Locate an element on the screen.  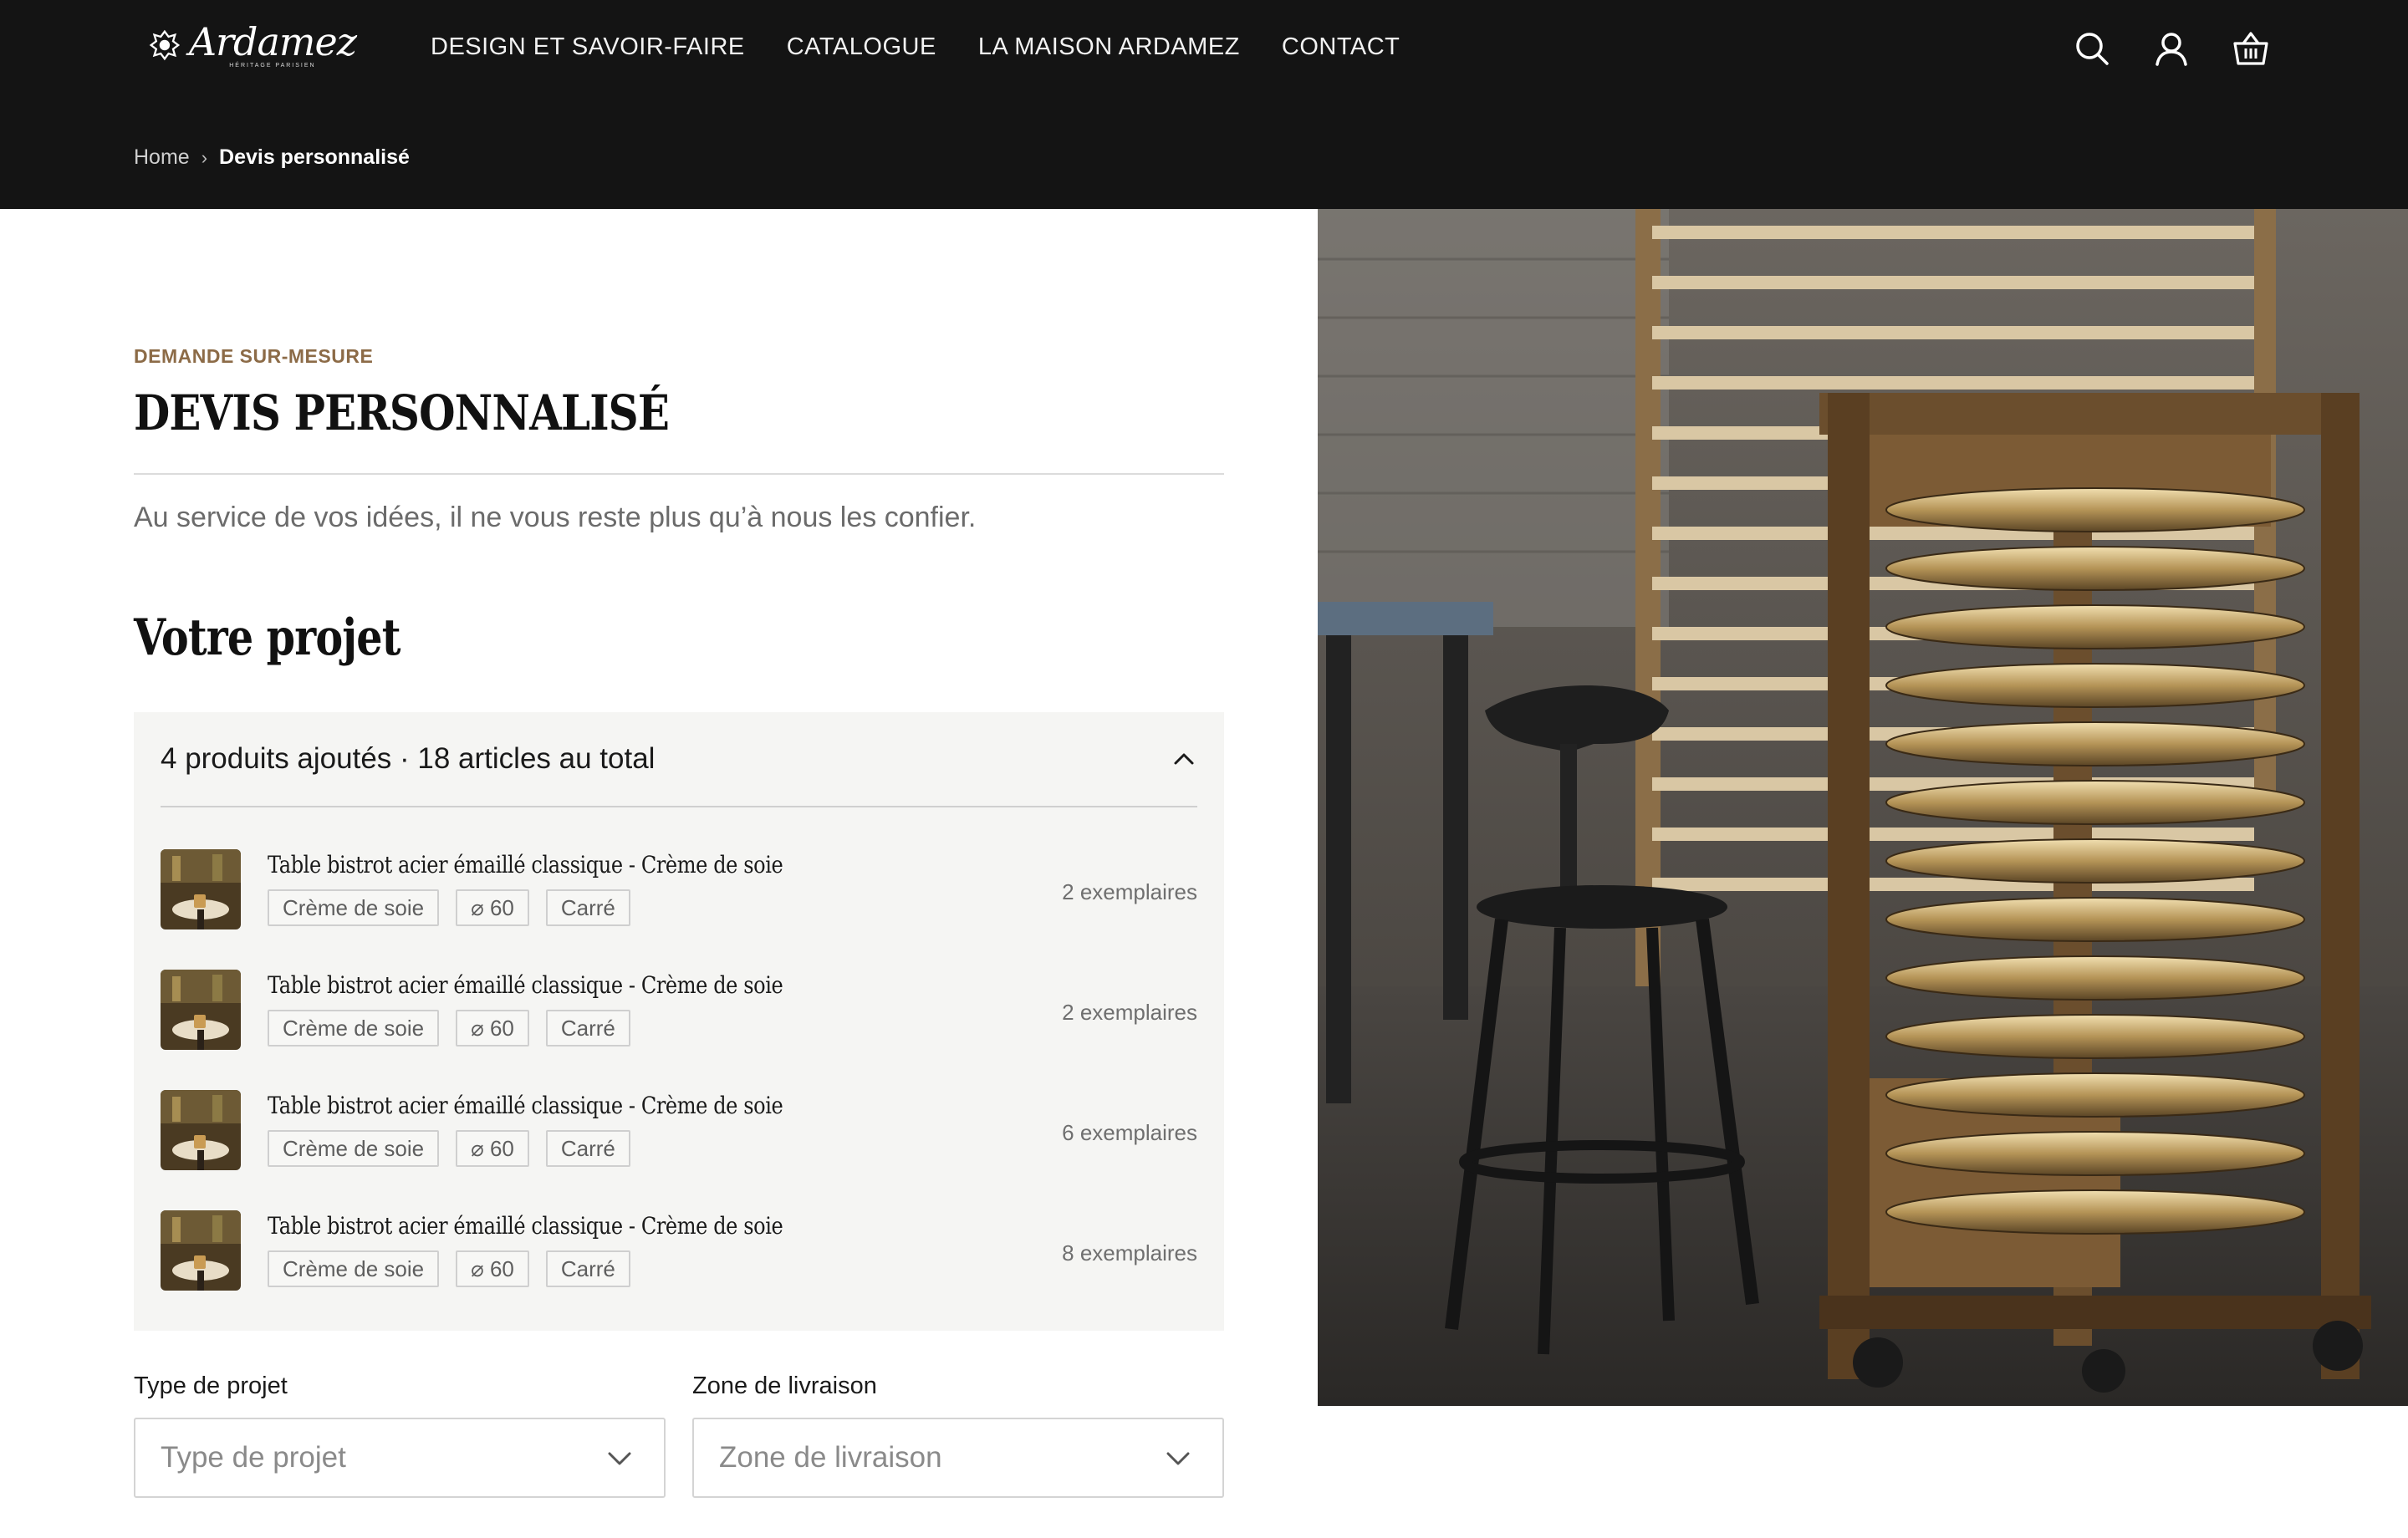
project-type-select: Type de projet is located at coordinates (400, 1458).